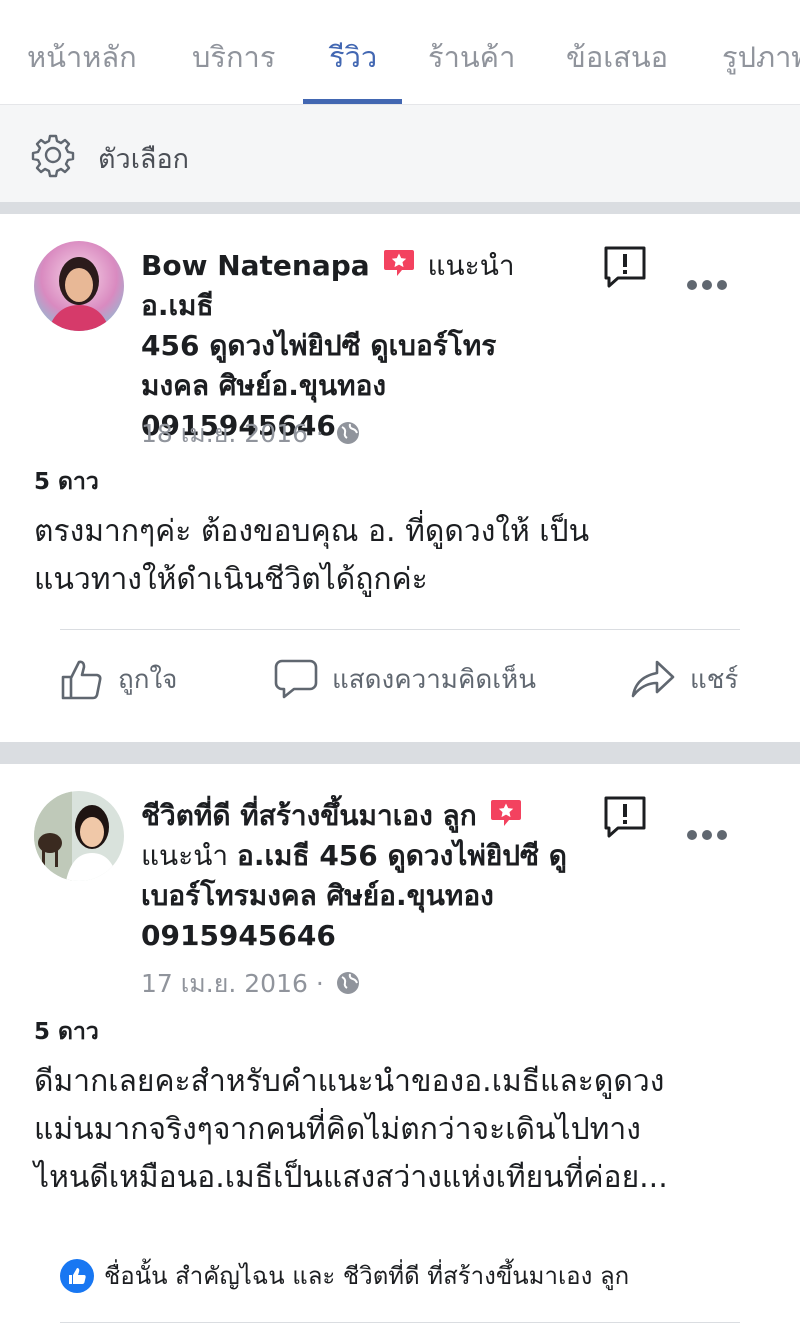 This screenshot has height=1327, width=800. What do you see at coordinates (82, 57) in the screenshot?
I see `tab-home: หน้าหลัก` at bounding box center [82, 57].